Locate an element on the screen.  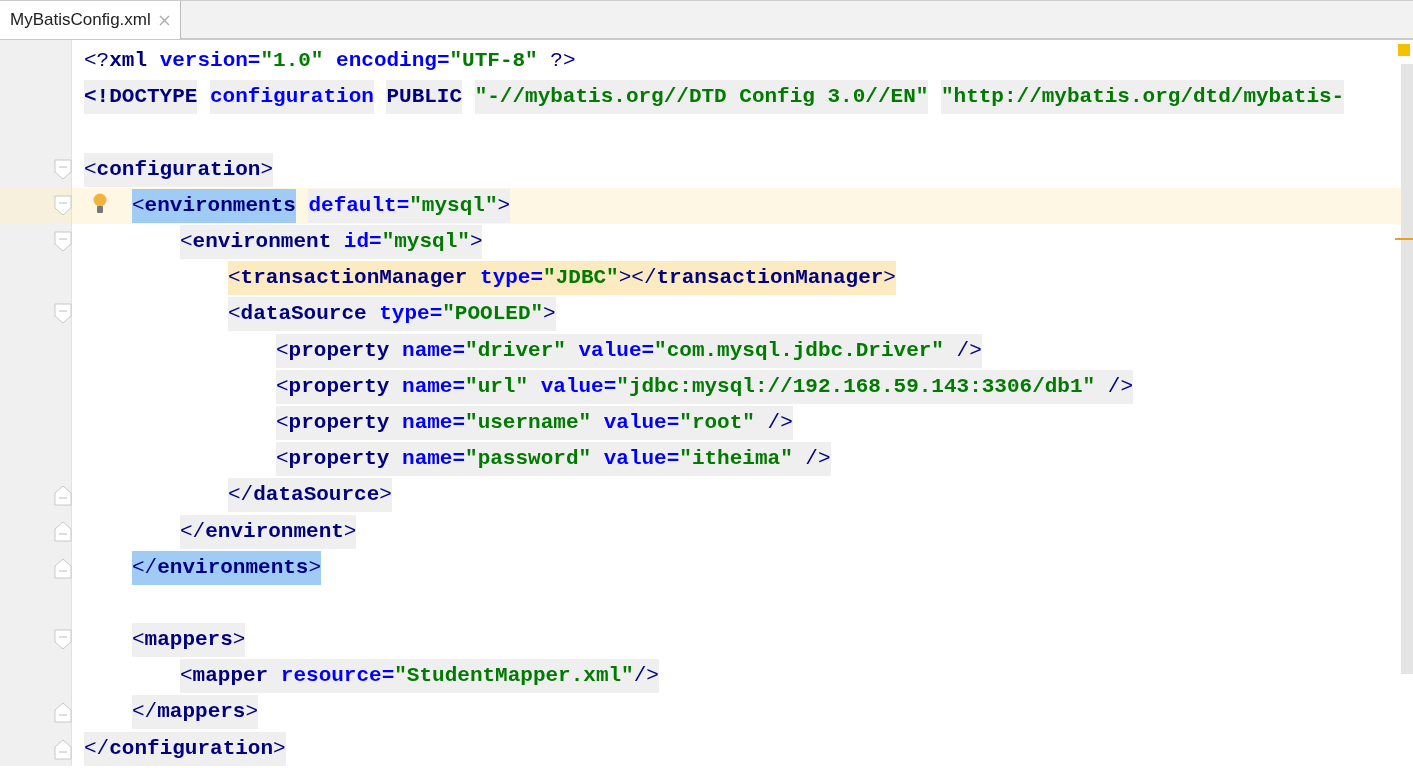
selected-code: </environments> is located at coordinates (227, 567).